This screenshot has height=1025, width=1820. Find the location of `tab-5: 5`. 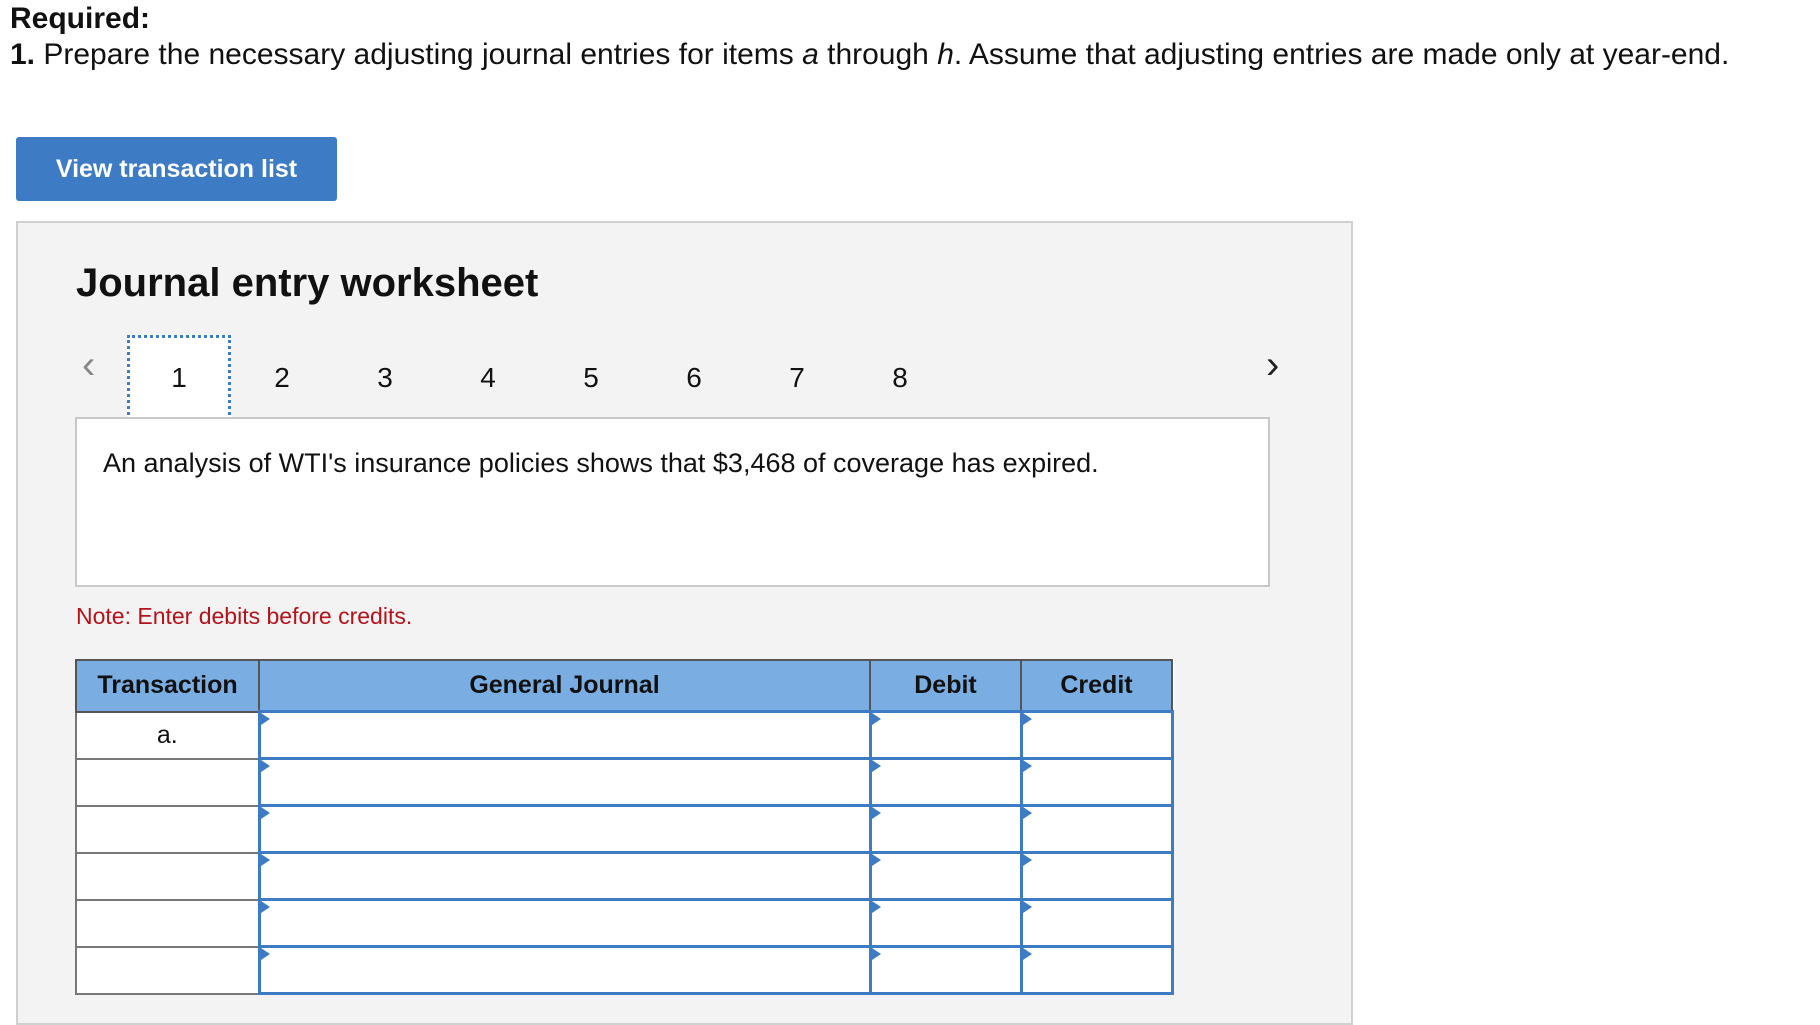

tab-5: 5 is located at coordinates (591, 378).